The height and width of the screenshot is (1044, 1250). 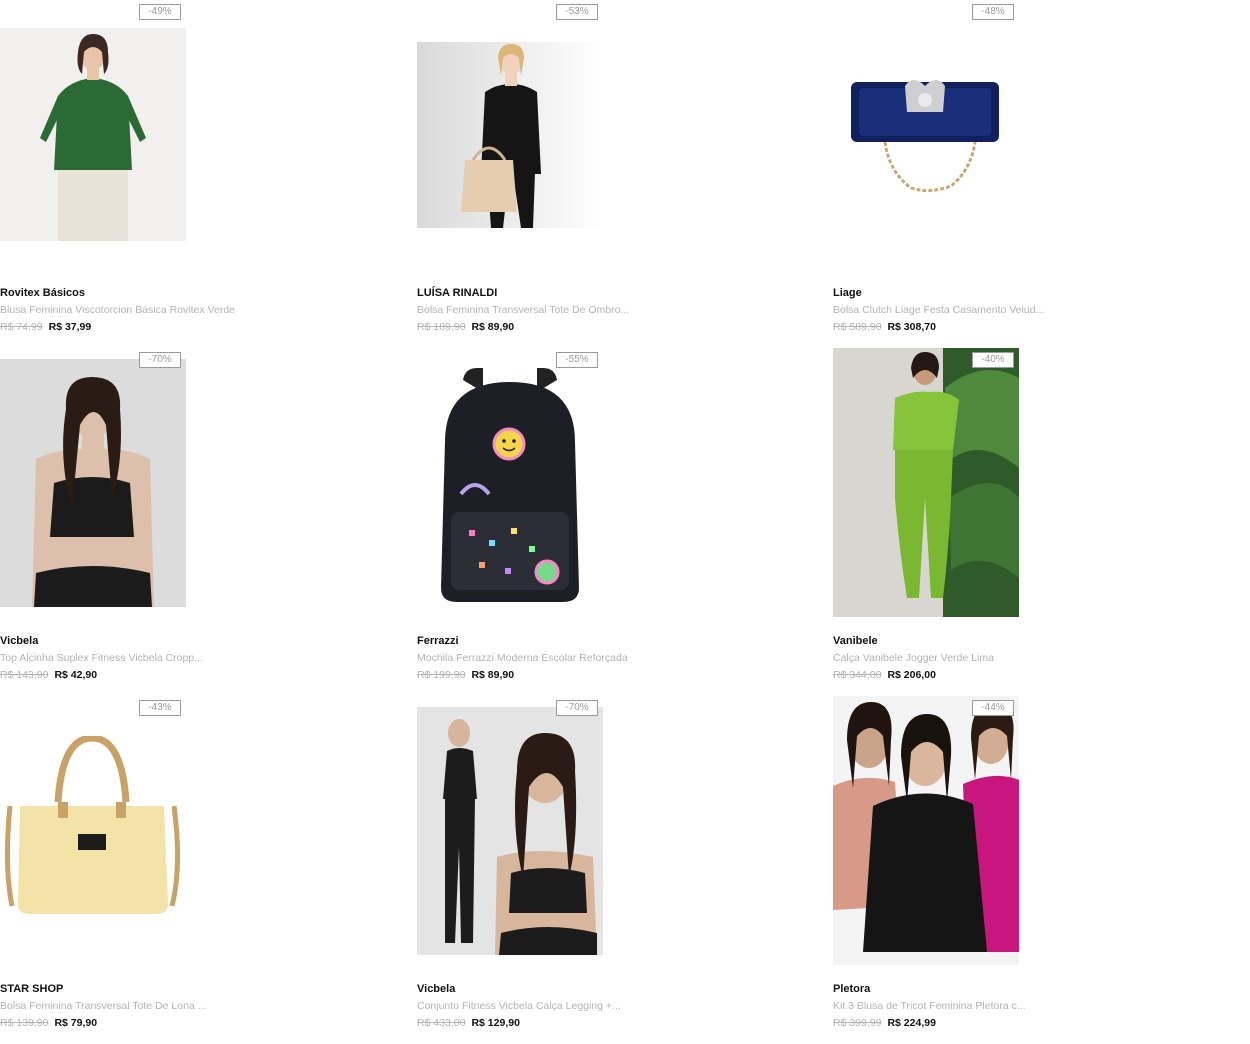 What do you see at coordinates (495, 1023) in the screenshot?
I see `new-price: R$ 129,90` at bounding box center [495, 1023].